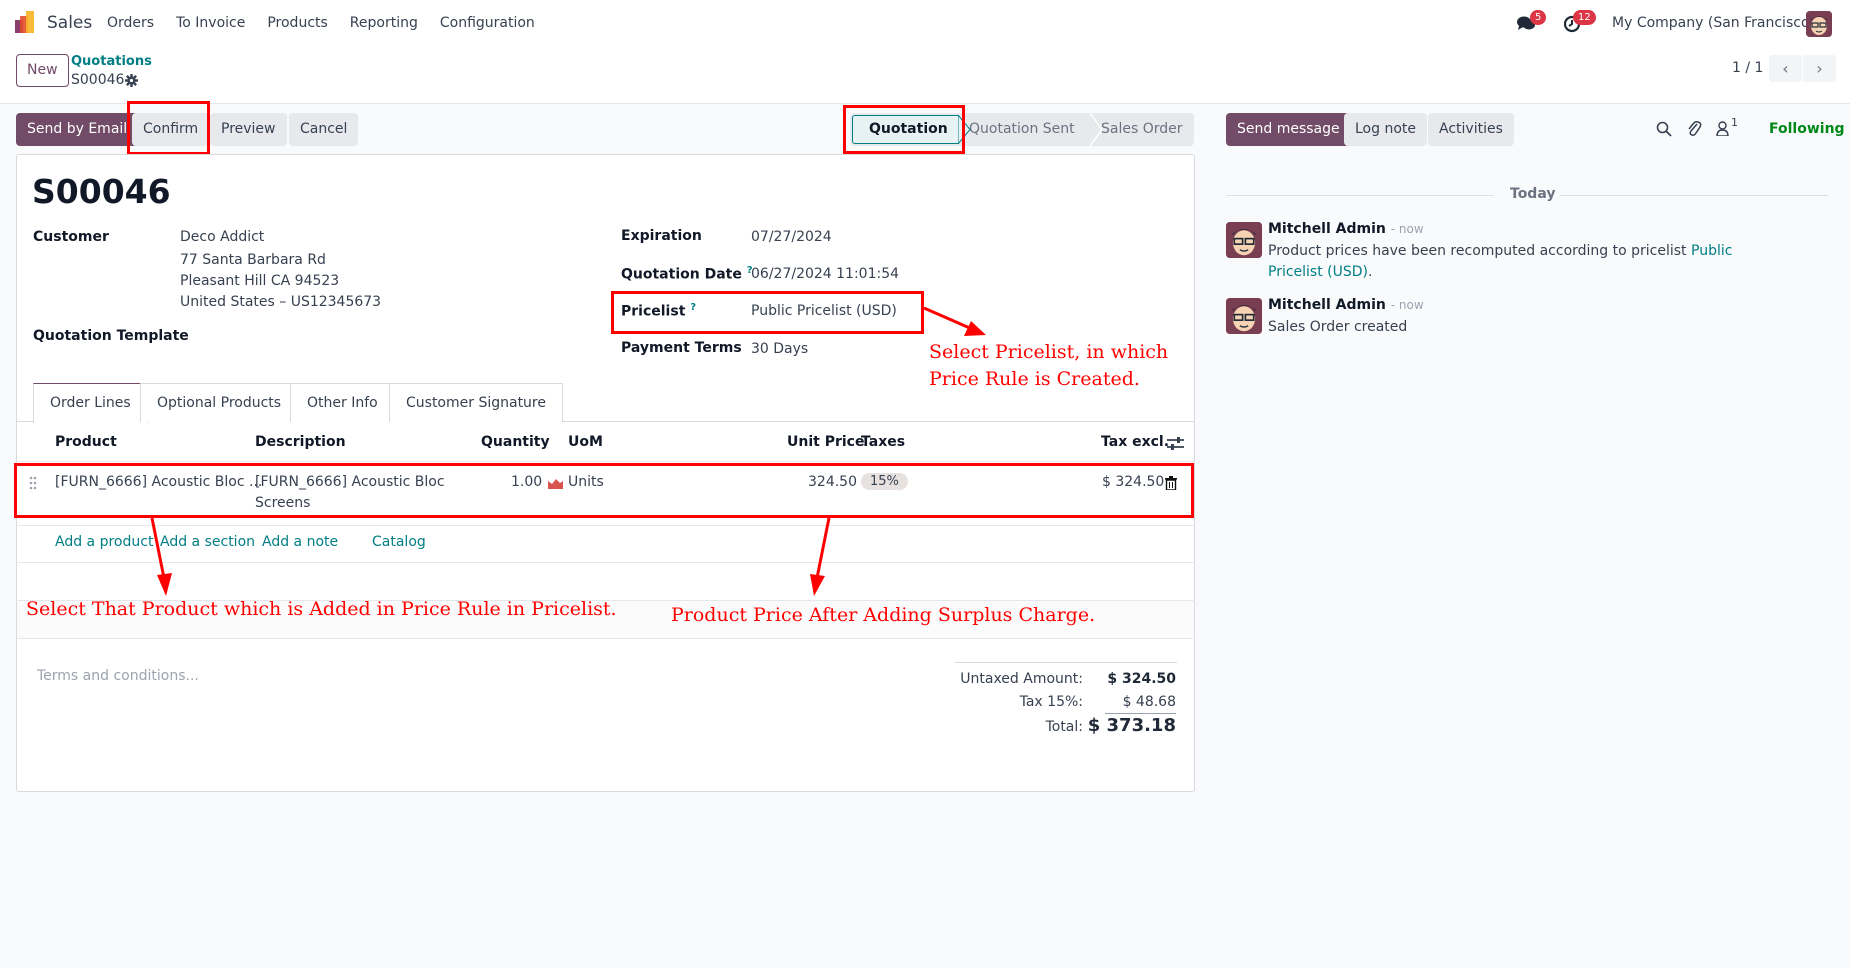 This screenshot has height=968, width=1850. I want to click on activities-button: Activities, so click(1471, 129).